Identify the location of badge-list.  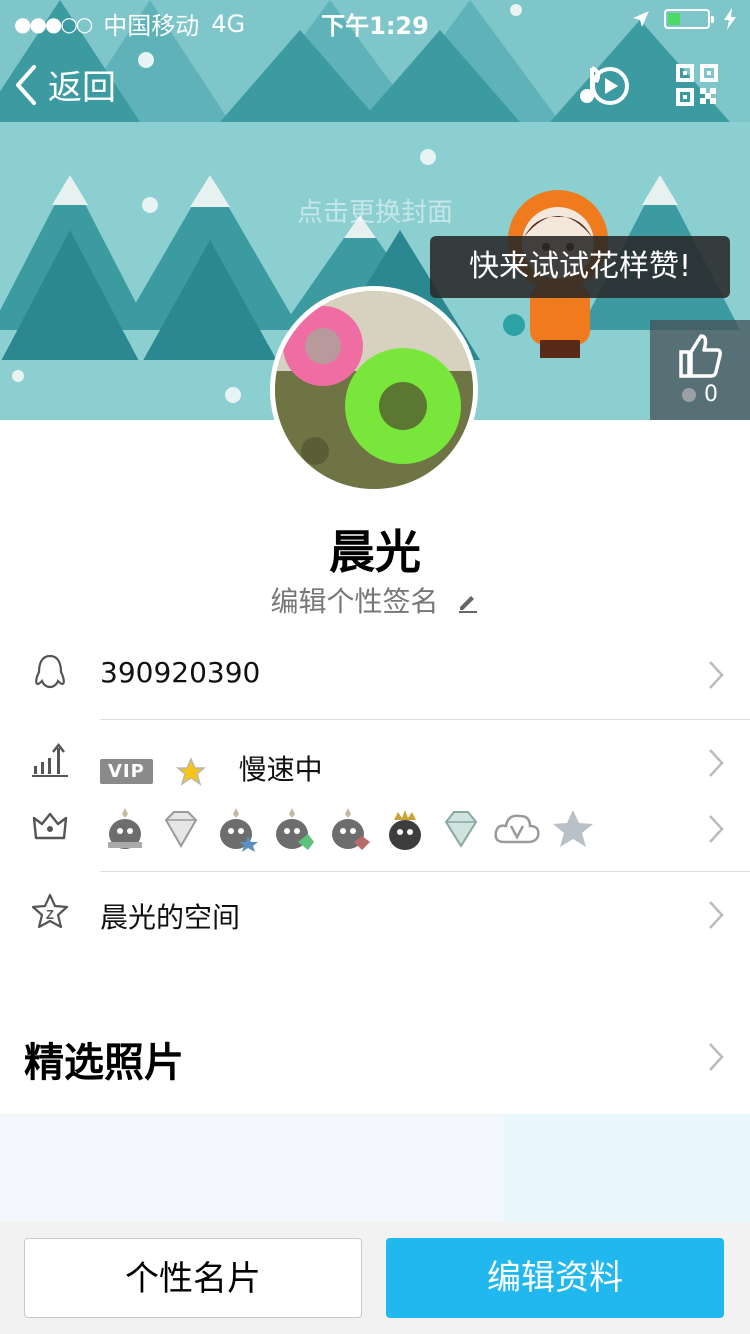
(349, 829).